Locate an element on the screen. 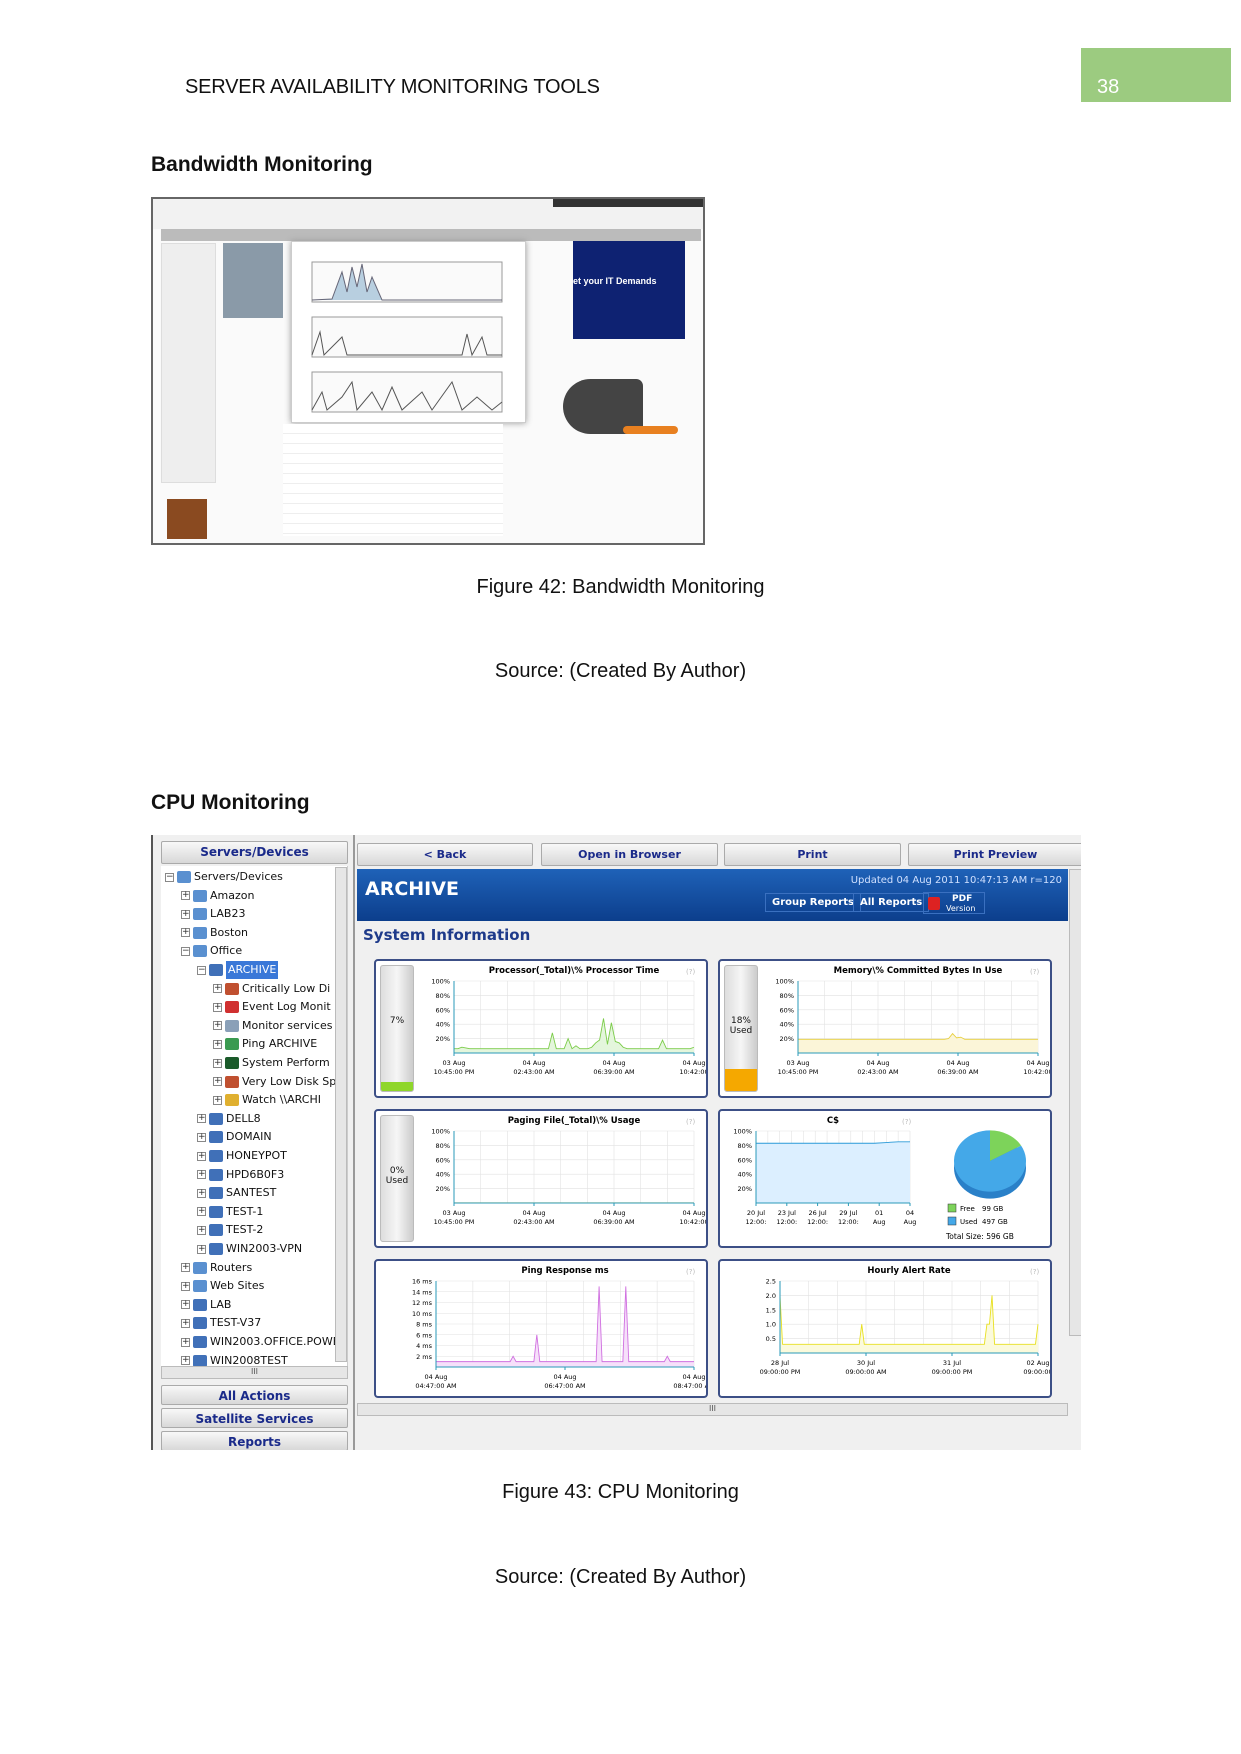 The image size is (1241, 1754). figure-42-caption: Figure 42: Bandwidth Monitoring is located at coordinates (620, 587).